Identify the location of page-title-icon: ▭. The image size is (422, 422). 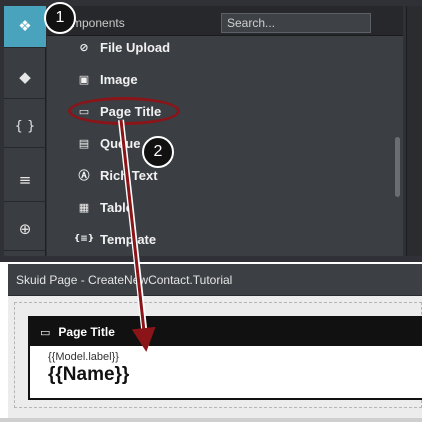
(45, 332).